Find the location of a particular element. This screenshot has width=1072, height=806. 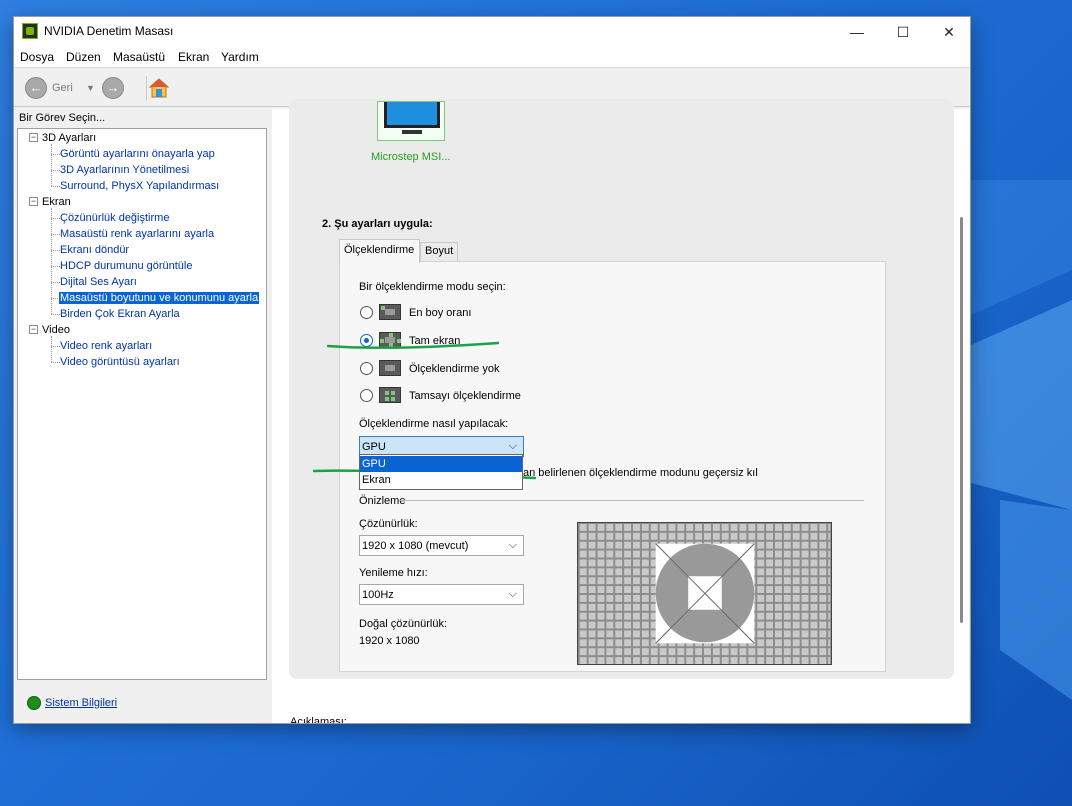

scaling-method-dropdown: GPU Ekran is located at coordinates (441, 472).